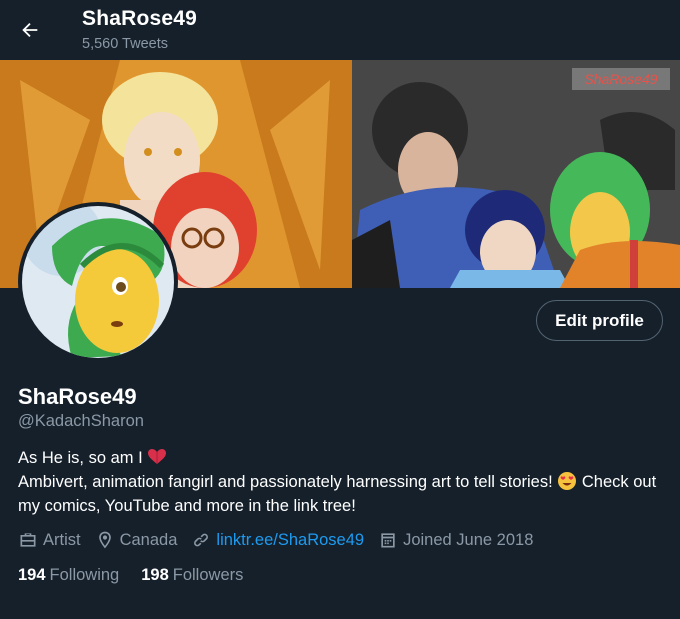 This screenshot has height=619, width=680. I want to click on followers-label: Followers, so click(208, 575).